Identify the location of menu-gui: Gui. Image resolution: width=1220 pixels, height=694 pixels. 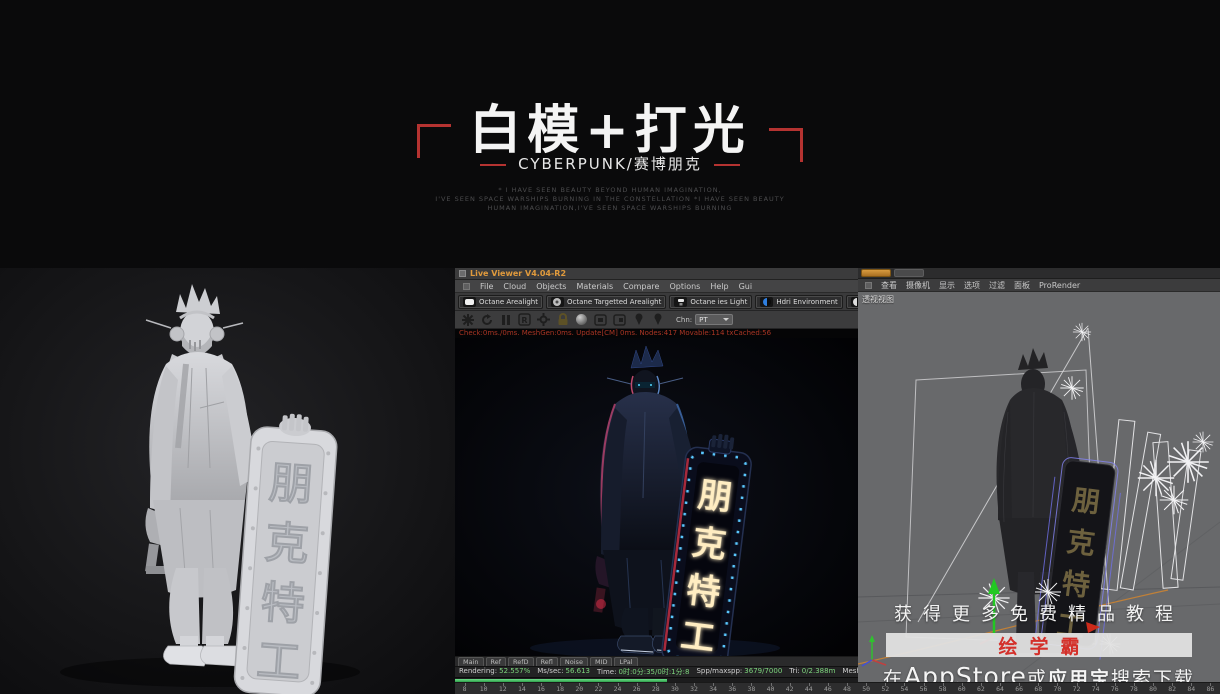
(746, 286).